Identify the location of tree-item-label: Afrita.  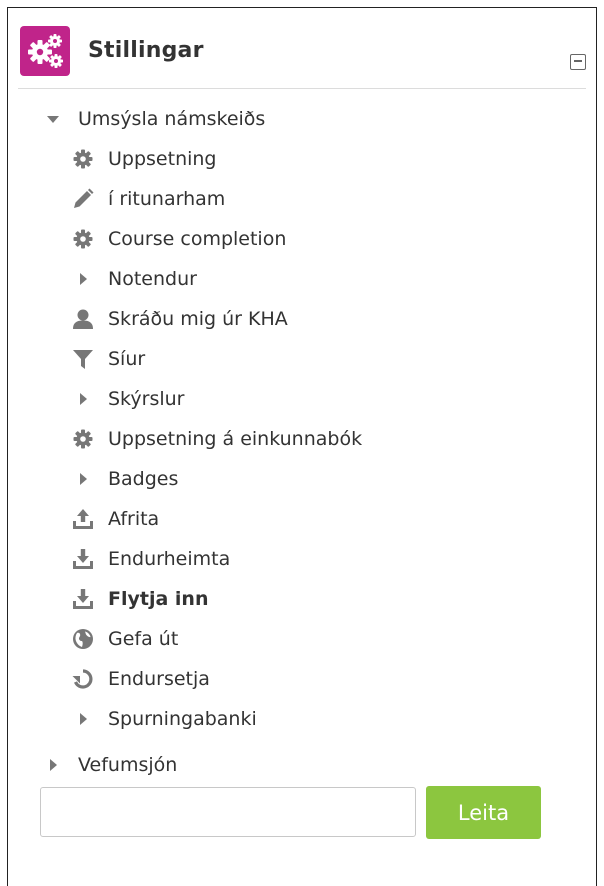
(134, 519).